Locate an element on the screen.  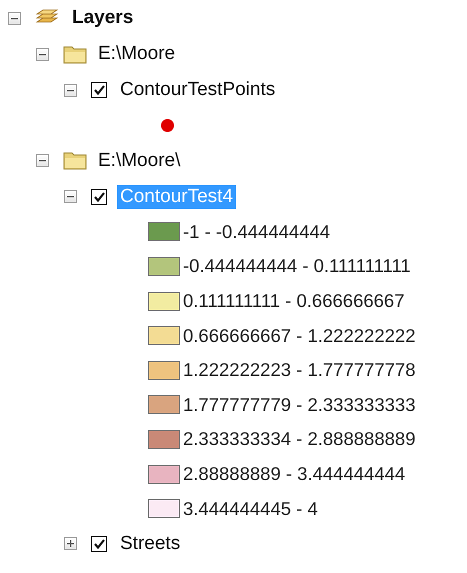
expand-icon is located at coordinates (70, 543).